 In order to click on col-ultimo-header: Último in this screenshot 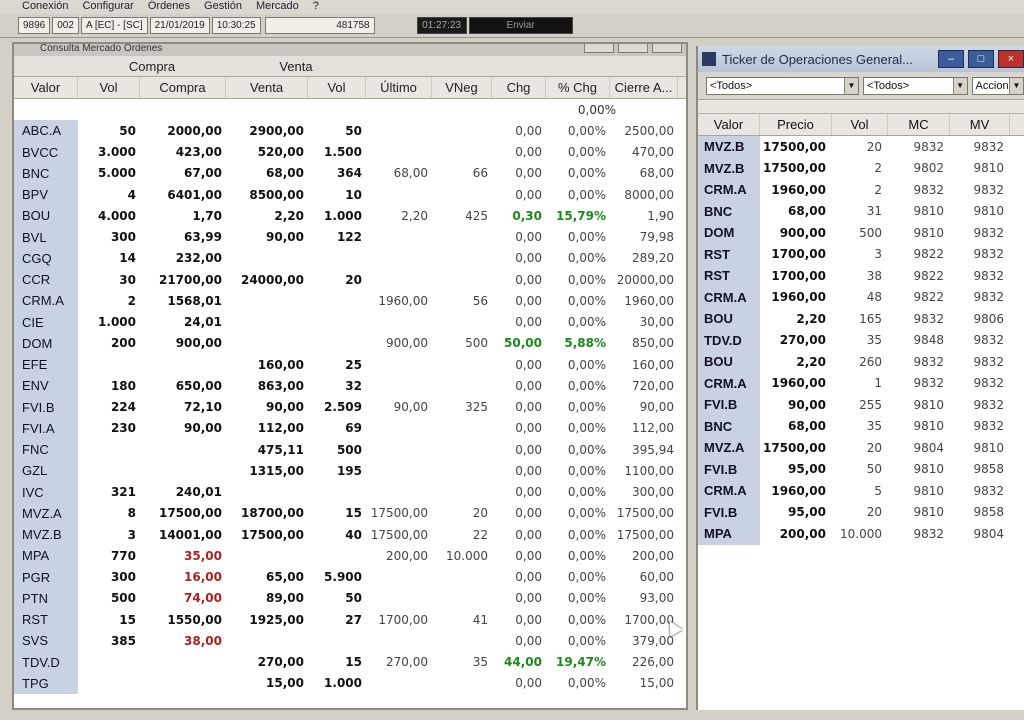, I will do `click(399, 87)`.